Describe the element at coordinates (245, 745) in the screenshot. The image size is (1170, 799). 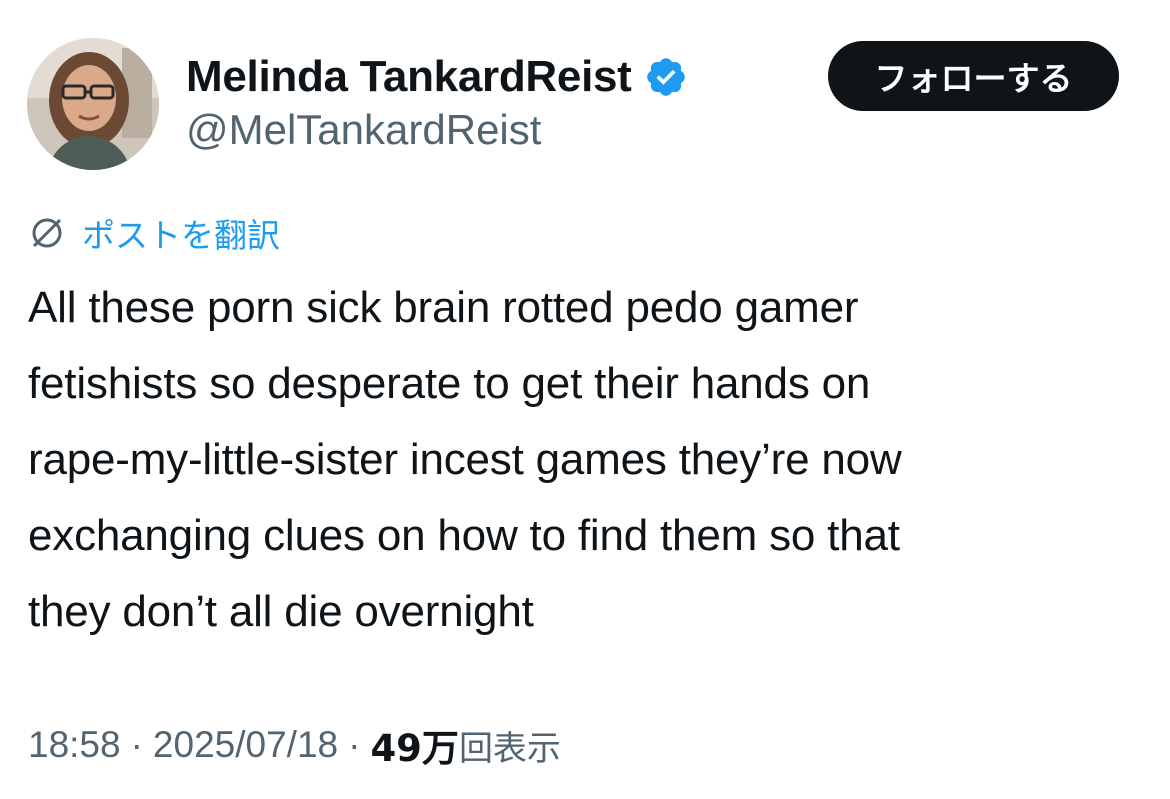
I see `post-date: 2025/07/18` at that location.